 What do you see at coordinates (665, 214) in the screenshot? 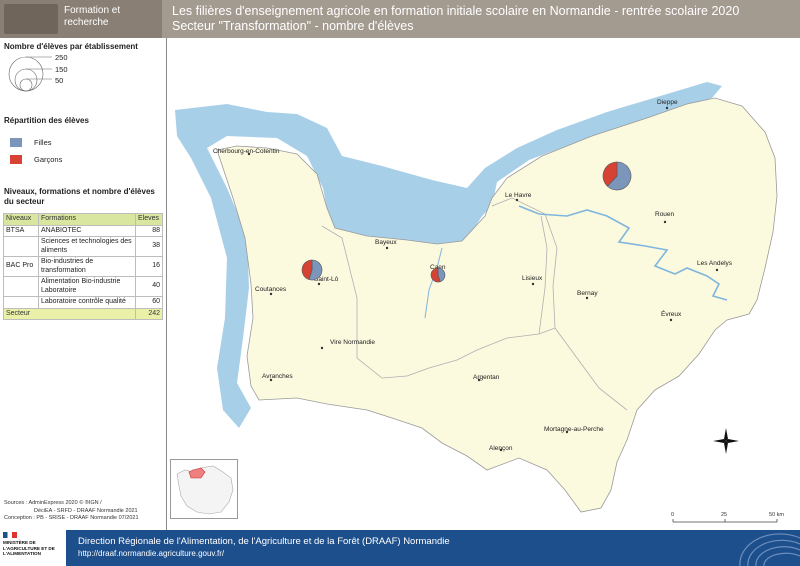
I see `svg-text: Rouen` at bounding box center [665, 214].